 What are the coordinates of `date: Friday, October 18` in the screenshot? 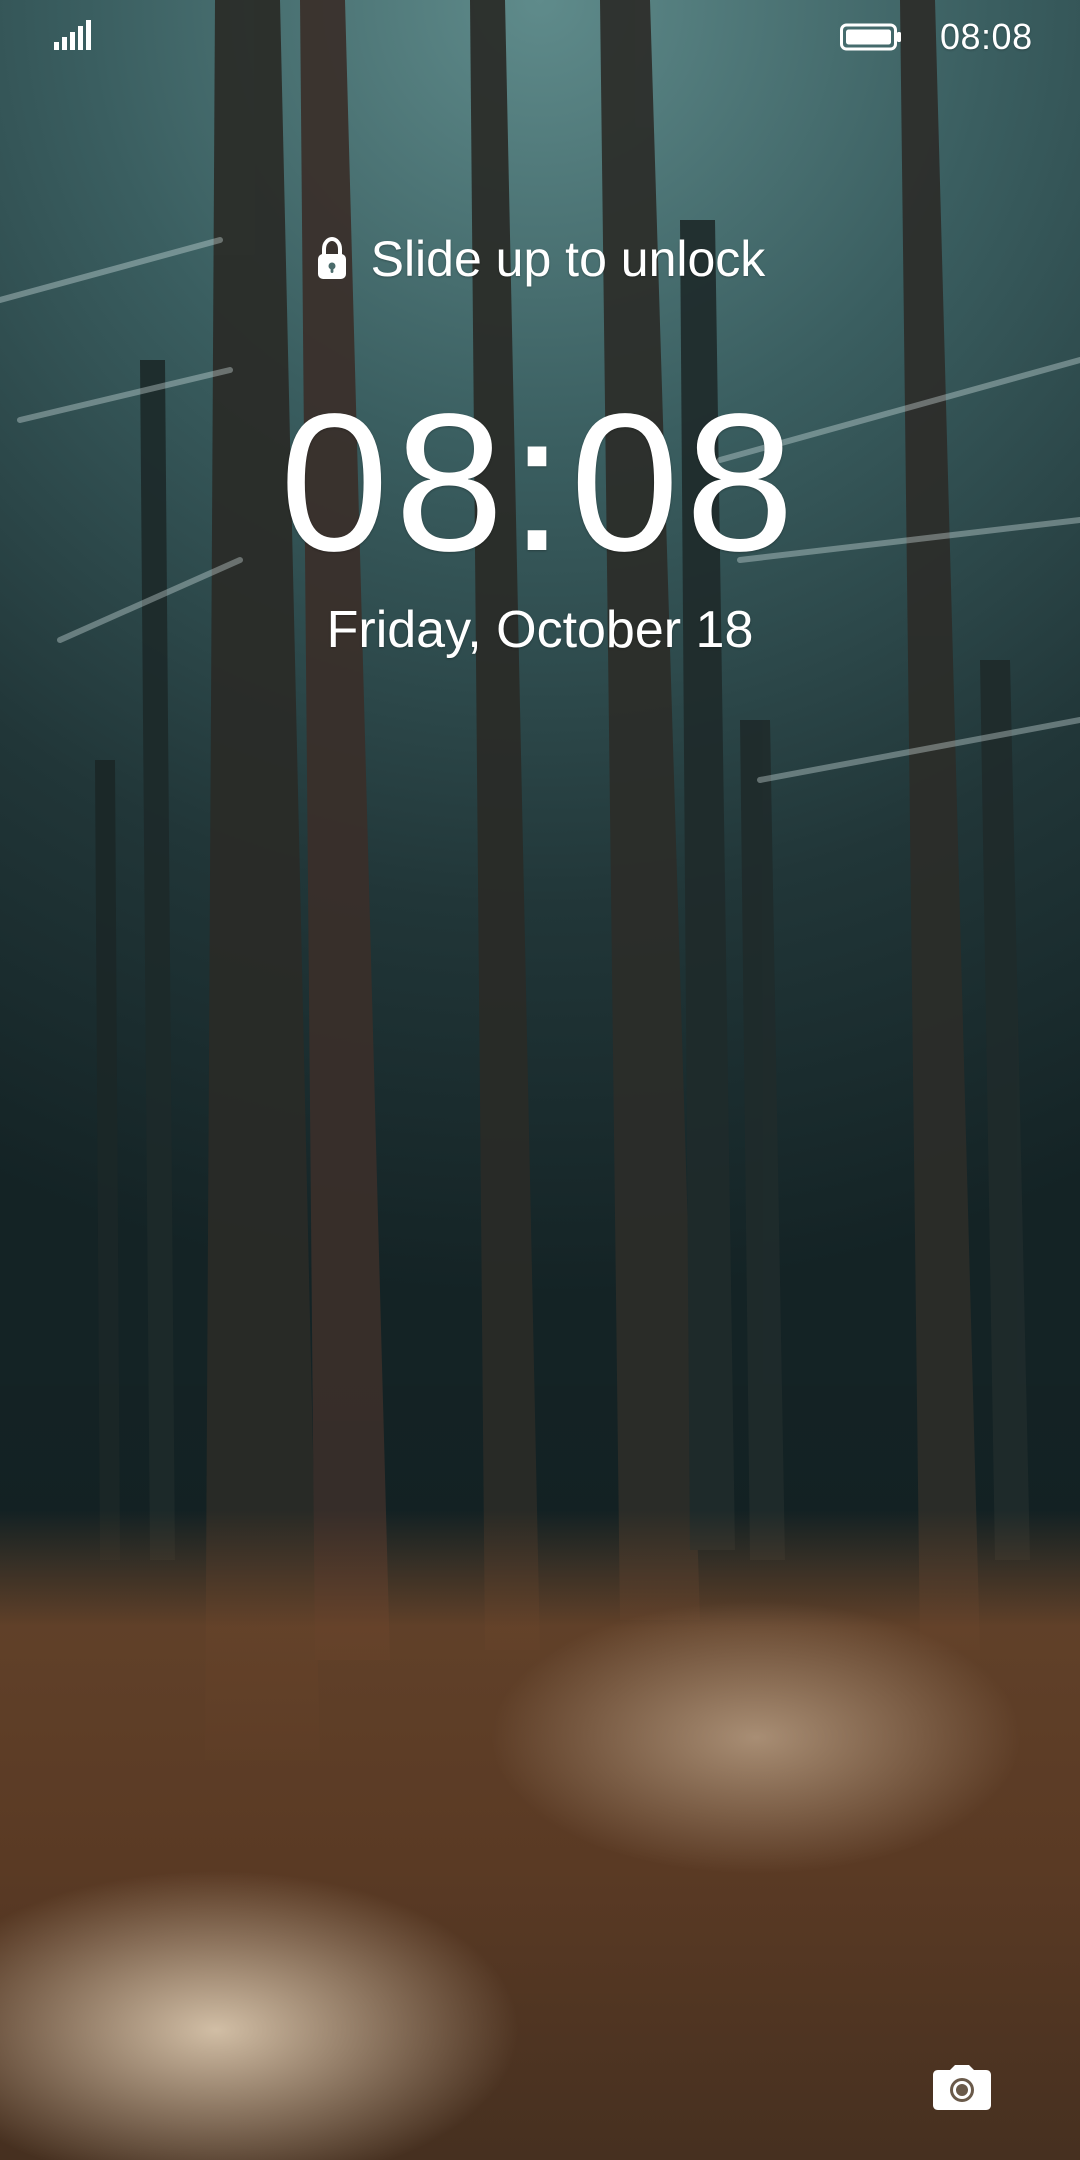 It's located at (540, 630).